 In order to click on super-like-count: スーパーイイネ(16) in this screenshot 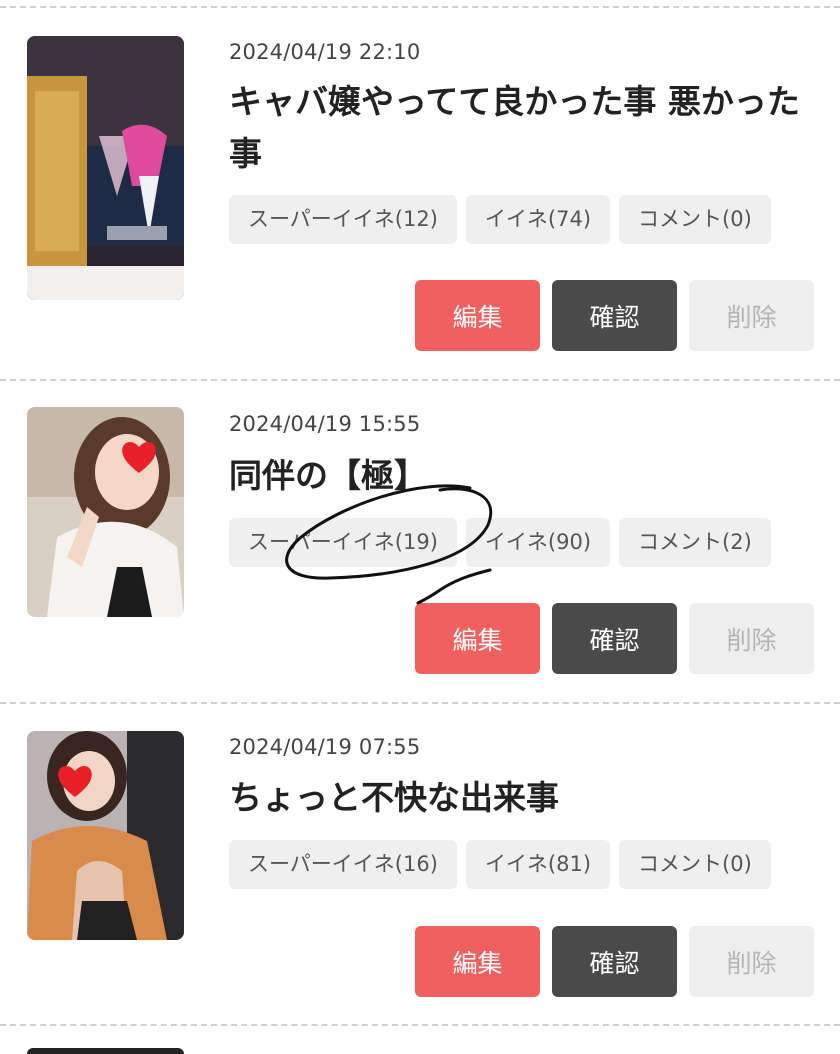, I will do `click(343, 864)`.